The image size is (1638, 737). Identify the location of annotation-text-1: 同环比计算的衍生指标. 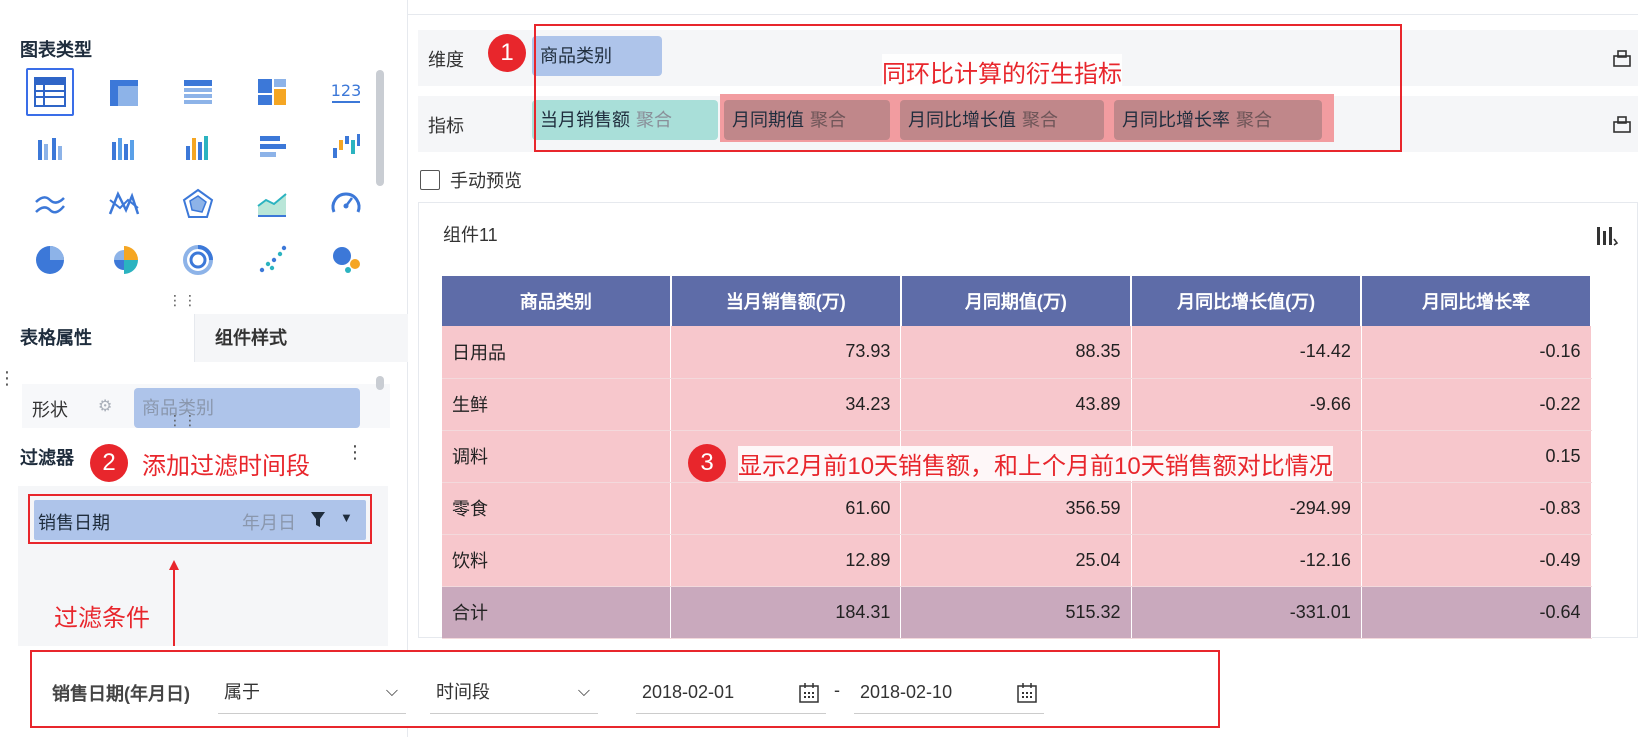
(1002, 71).